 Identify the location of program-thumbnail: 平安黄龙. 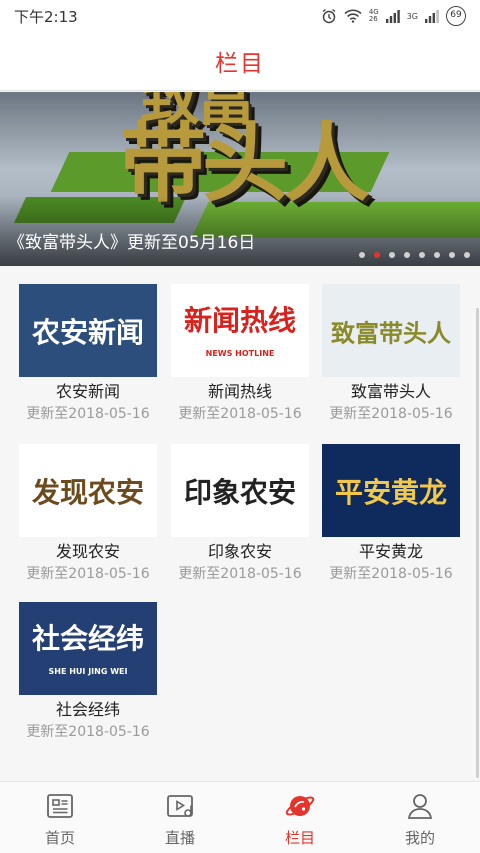
(391, 490).